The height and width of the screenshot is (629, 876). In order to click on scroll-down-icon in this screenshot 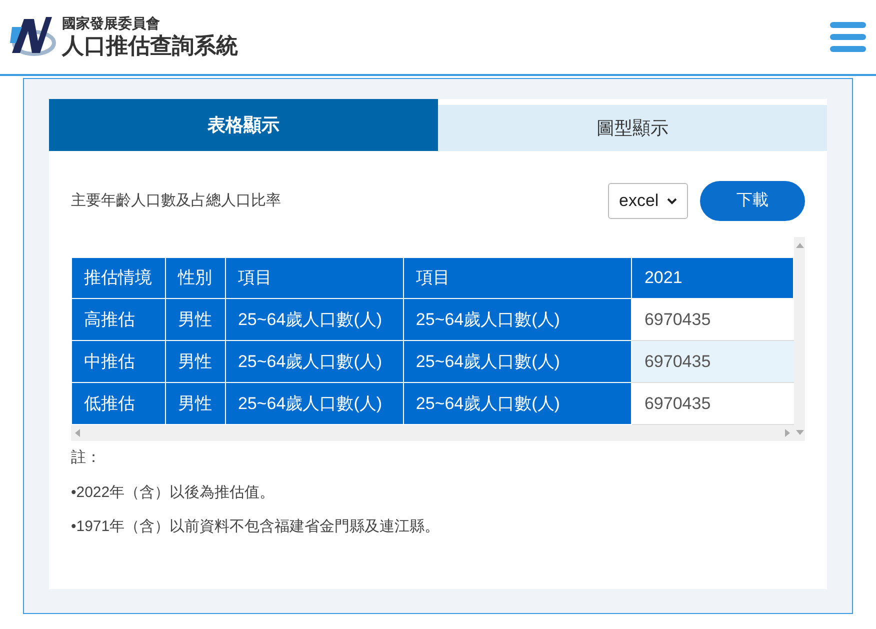, I will do `click(800, 432)`.